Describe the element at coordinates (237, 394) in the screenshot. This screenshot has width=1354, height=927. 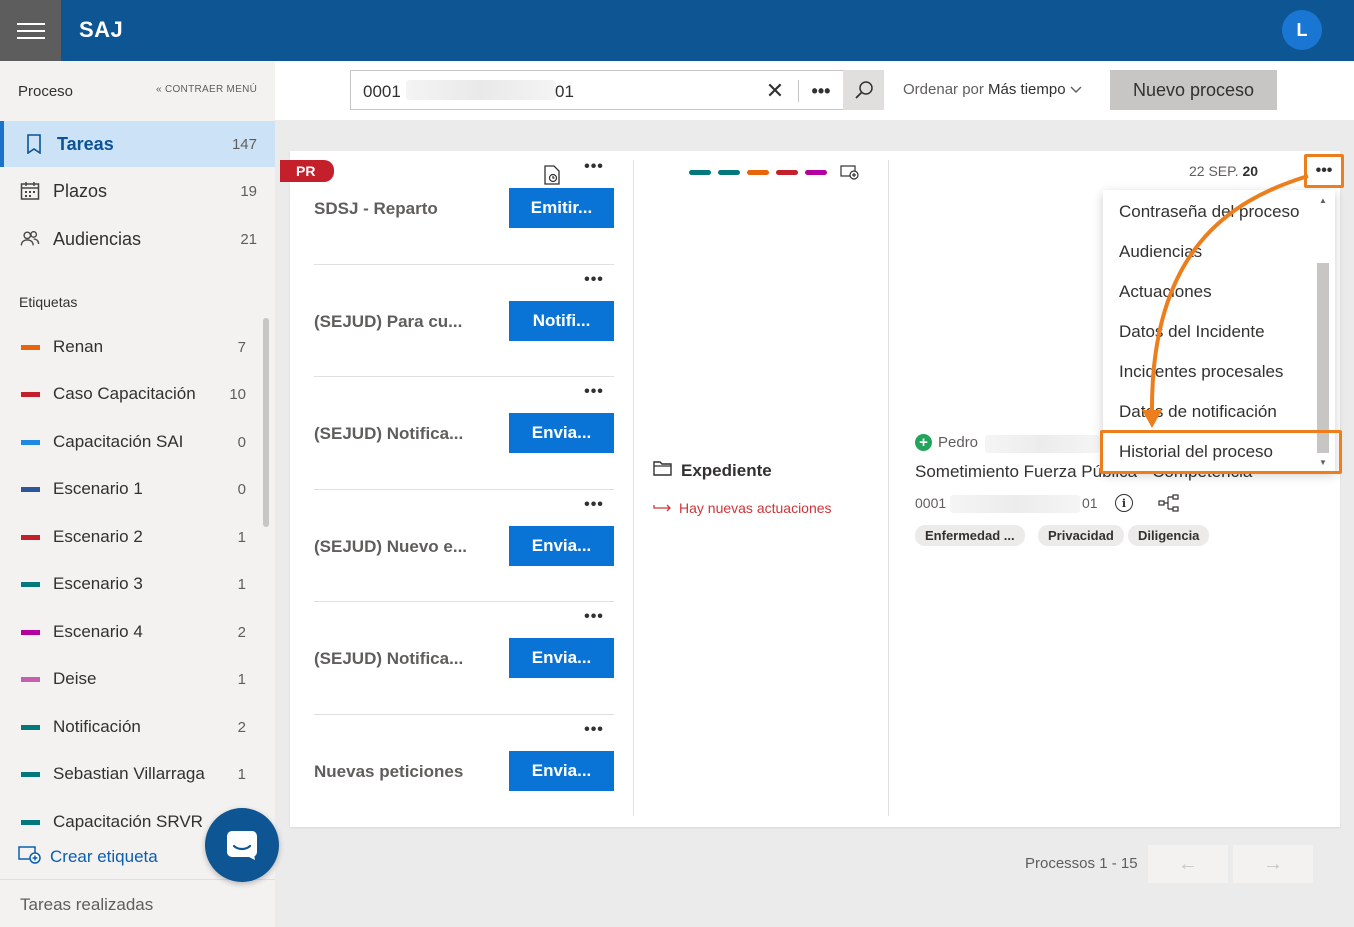
I see `tag-count: 10` at that location.